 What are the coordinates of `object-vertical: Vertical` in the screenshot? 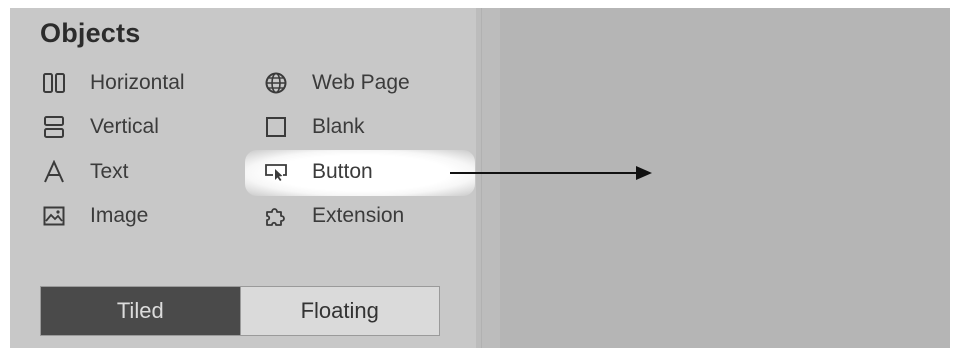 It's located at (99, 127).